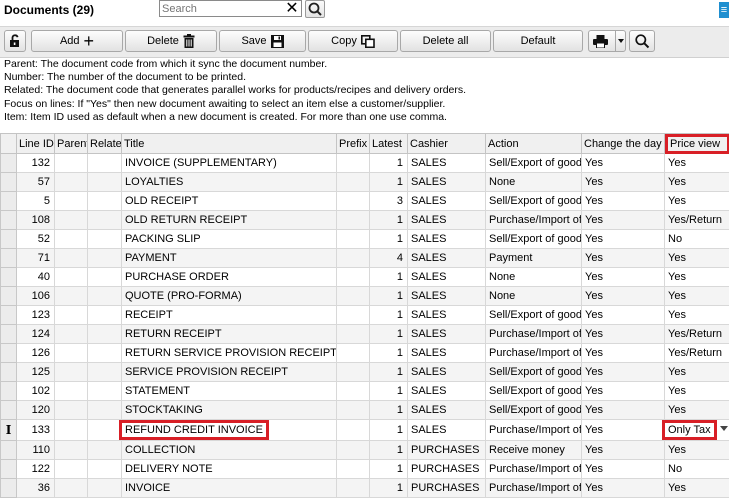 The height and width of the screenshot is (498, 729). I want to click on cell-line-id: 132, so click(36, 163).